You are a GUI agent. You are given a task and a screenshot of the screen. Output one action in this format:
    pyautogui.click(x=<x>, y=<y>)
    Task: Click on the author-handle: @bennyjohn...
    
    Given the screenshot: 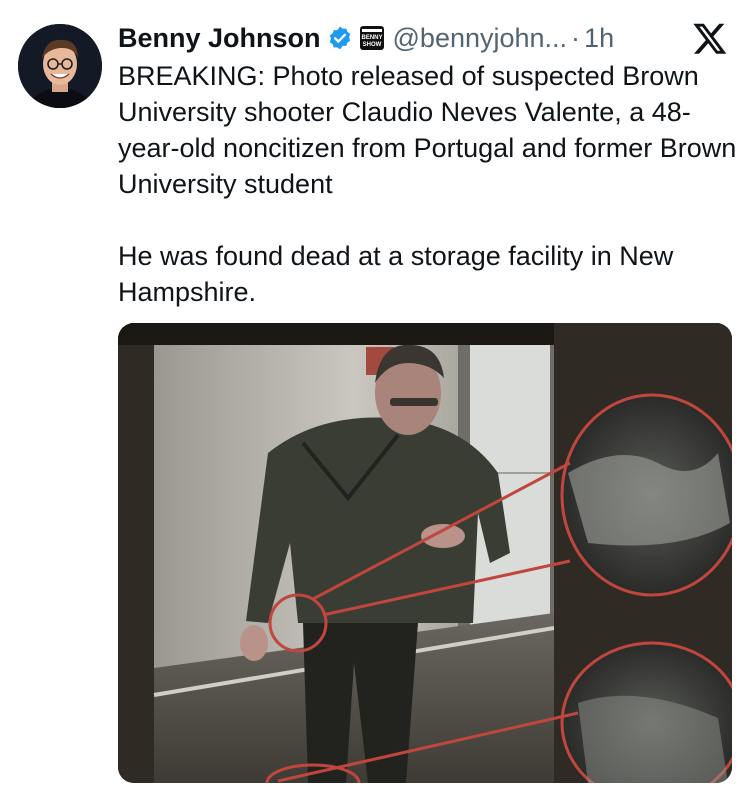 What is the action you would take?
    pyautogui.click(x=480, y=38)
    